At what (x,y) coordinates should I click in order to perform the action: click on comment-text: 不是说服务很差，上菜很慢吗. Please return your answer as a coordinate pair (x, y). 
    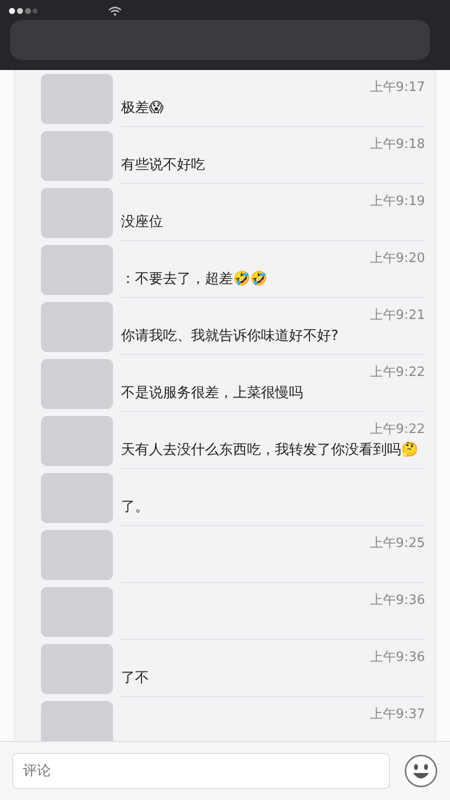
    Looking at the image, I should click on (212, 393).